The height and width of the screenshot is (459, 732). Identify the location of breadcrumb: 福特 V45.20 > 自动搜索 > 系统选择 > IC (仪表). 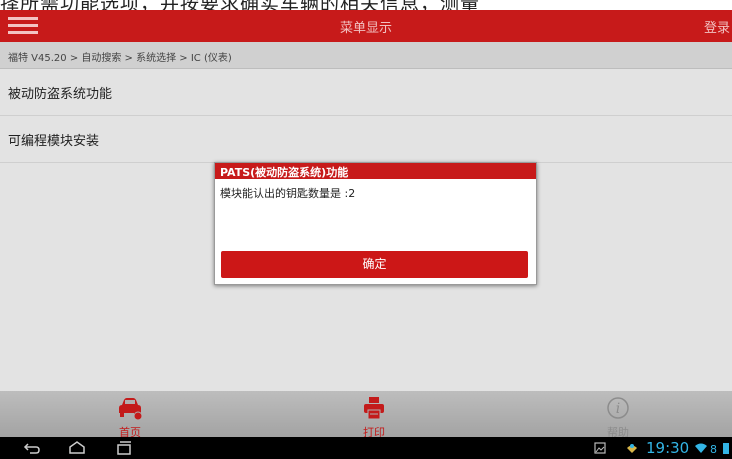
(366, 55).